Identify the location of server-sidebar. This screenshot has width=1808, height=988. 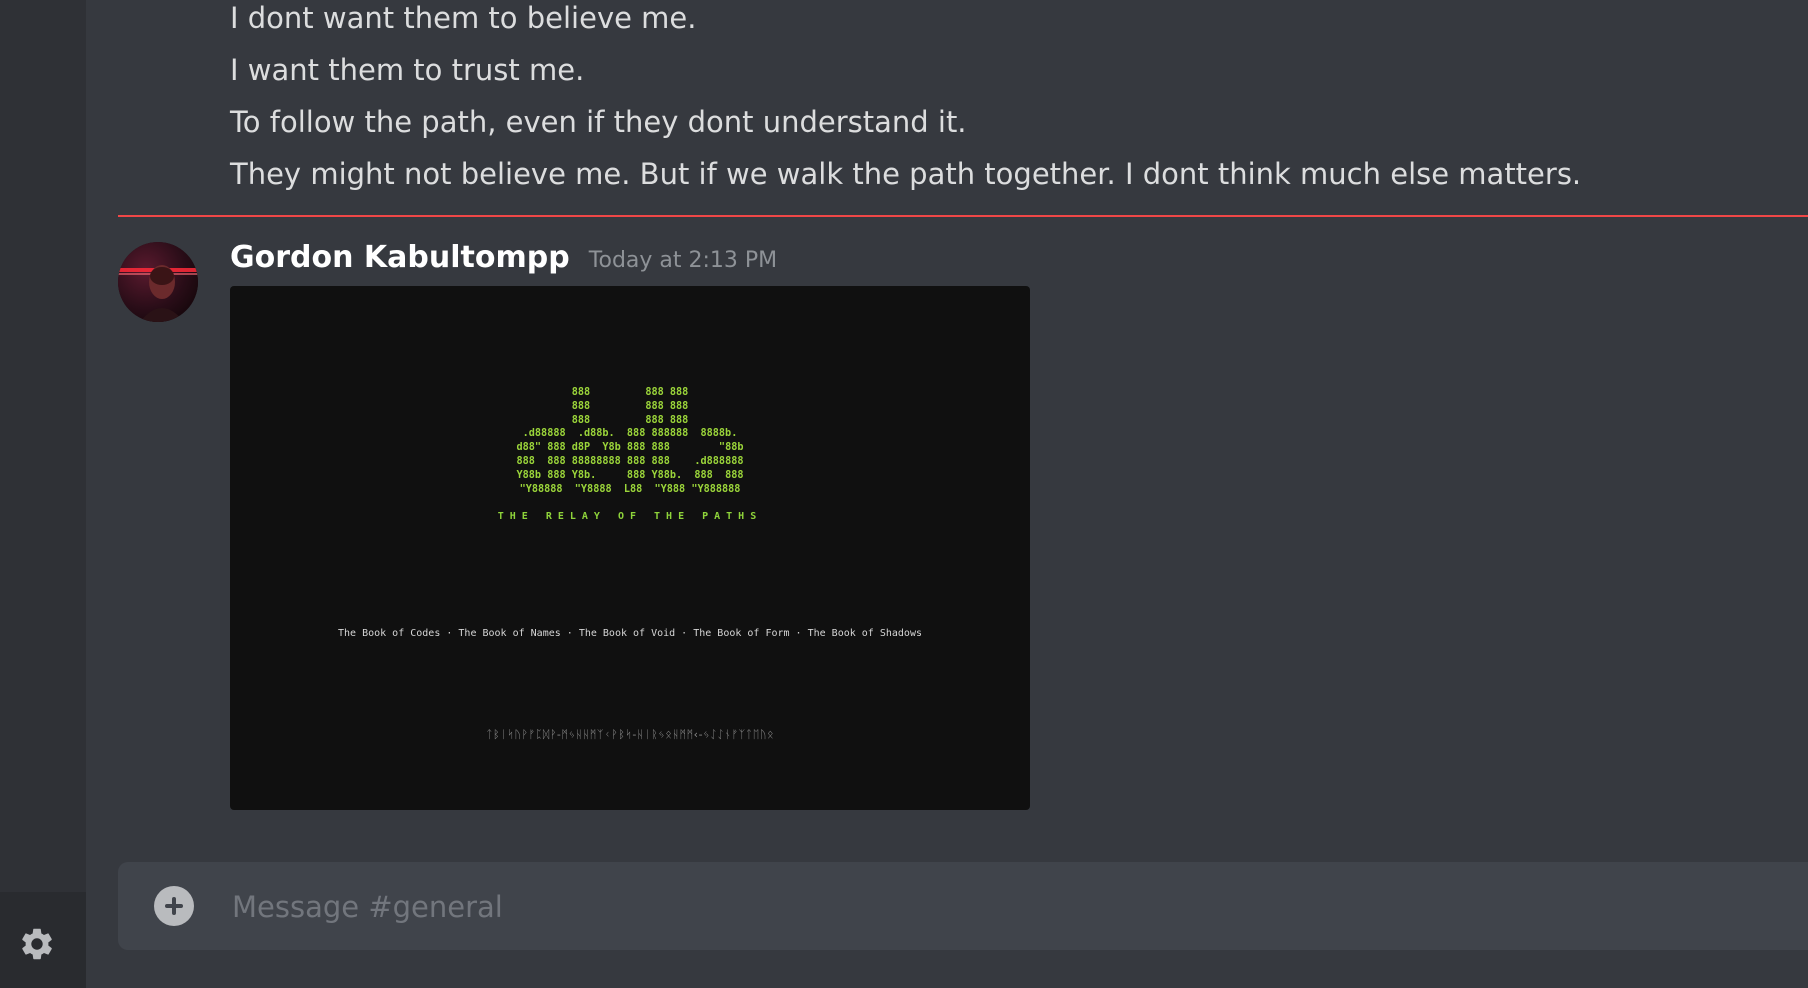
(43, 494).